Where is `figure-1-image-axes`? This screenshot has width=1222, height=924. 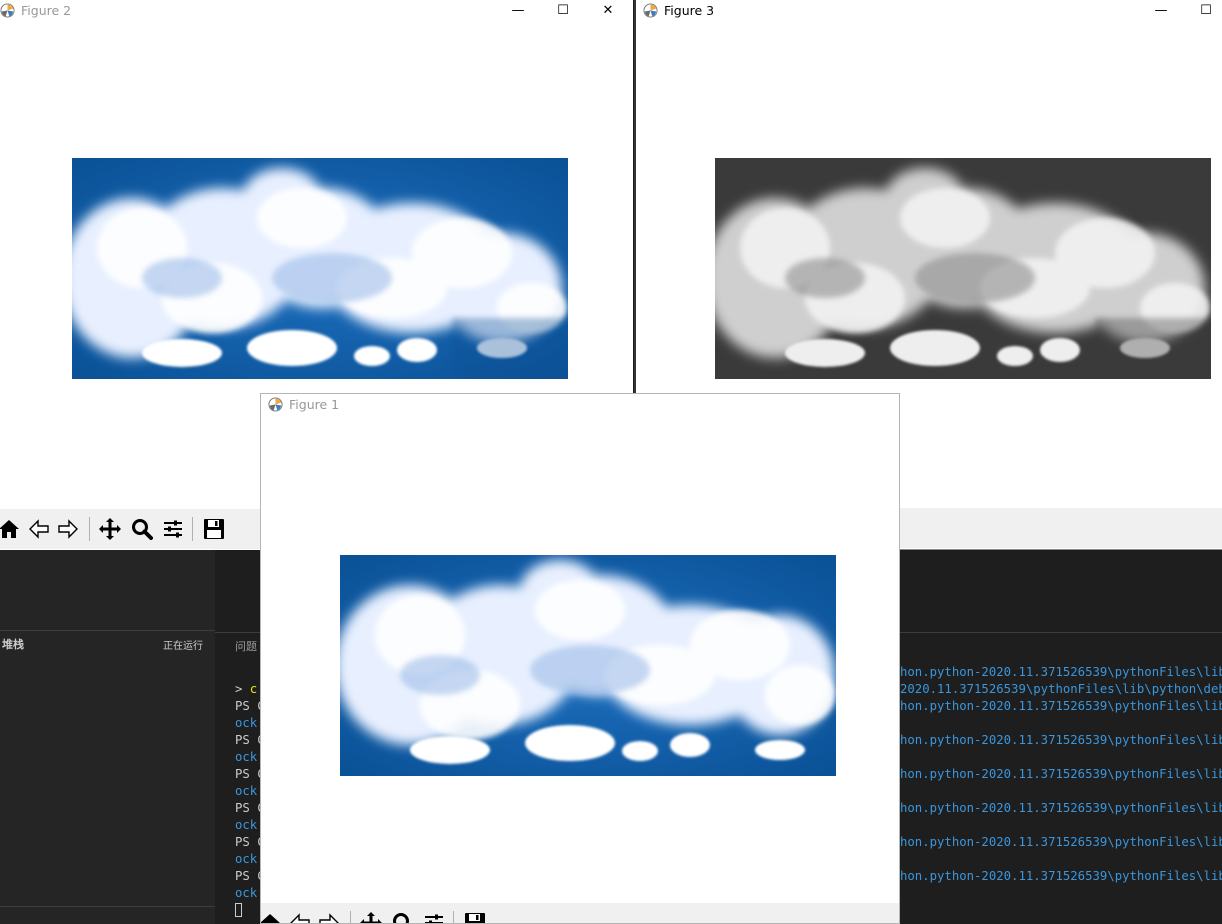
figure-1-image-axes is located at coordinates (588, 665).